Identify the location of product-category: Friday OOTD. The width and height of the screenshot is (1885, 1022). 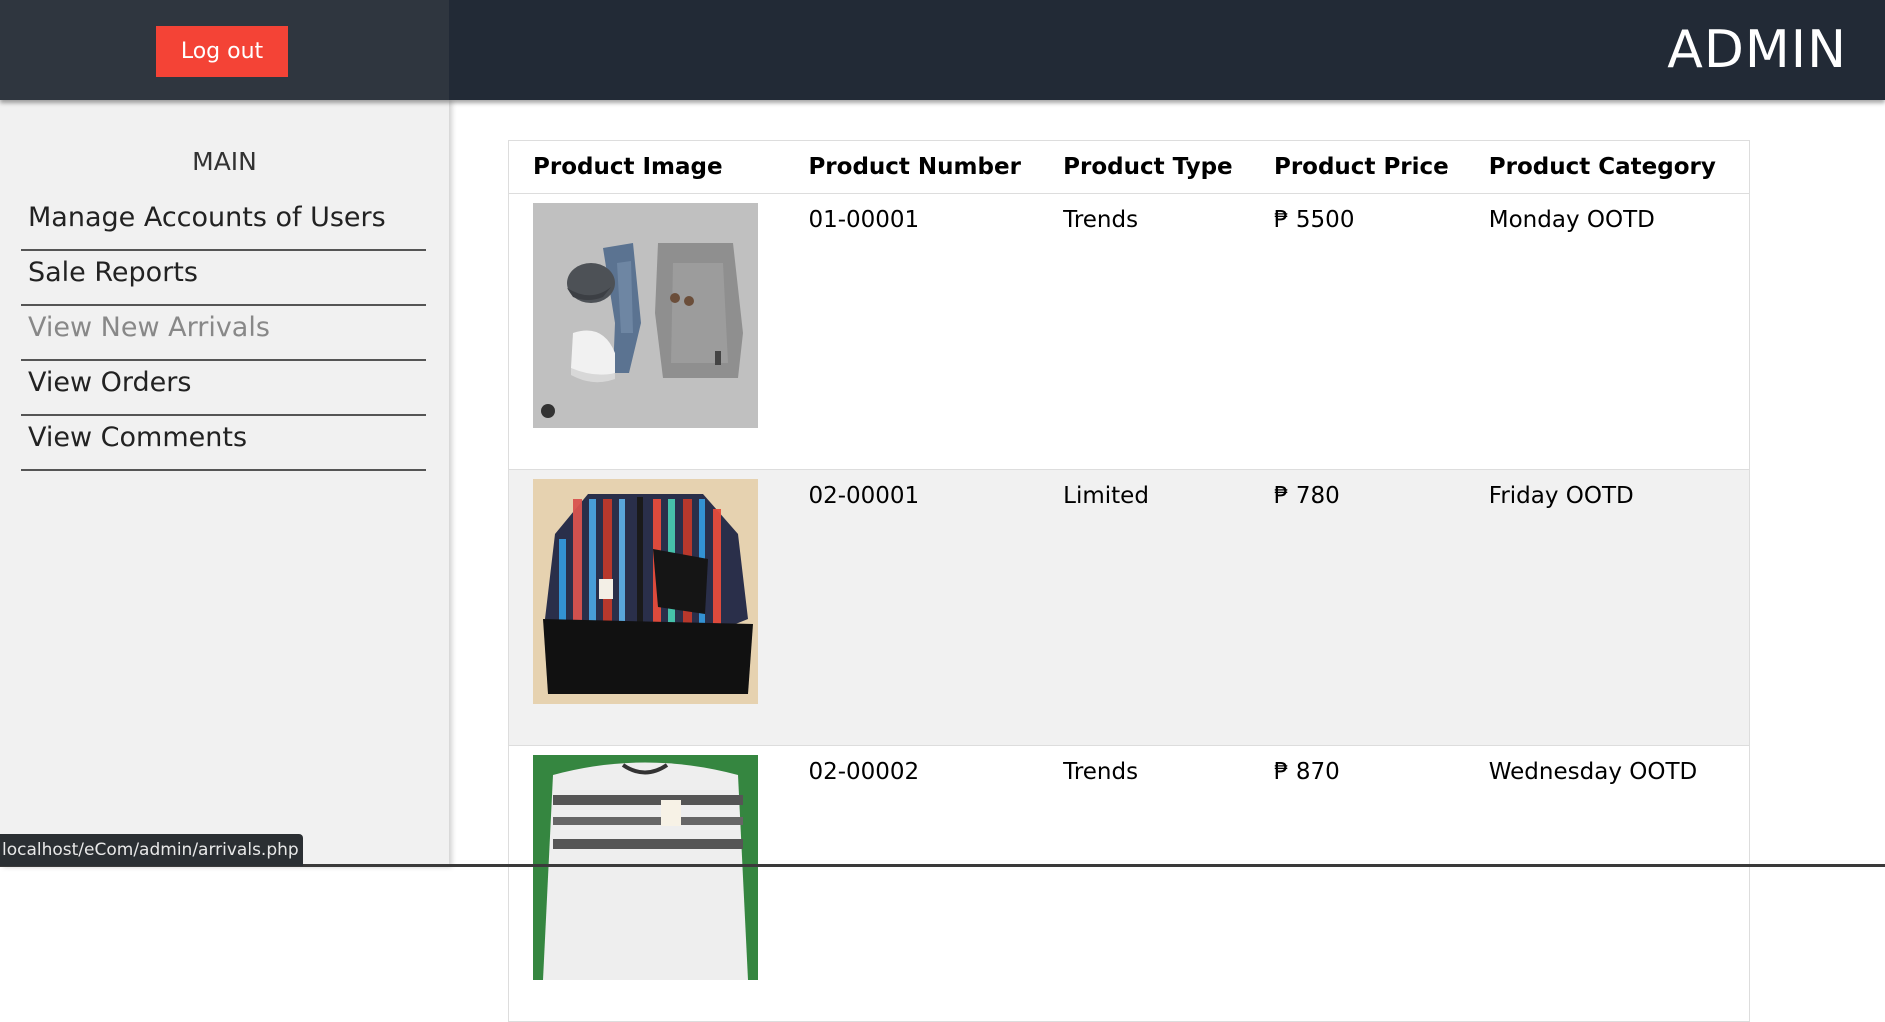
(1607, 607).